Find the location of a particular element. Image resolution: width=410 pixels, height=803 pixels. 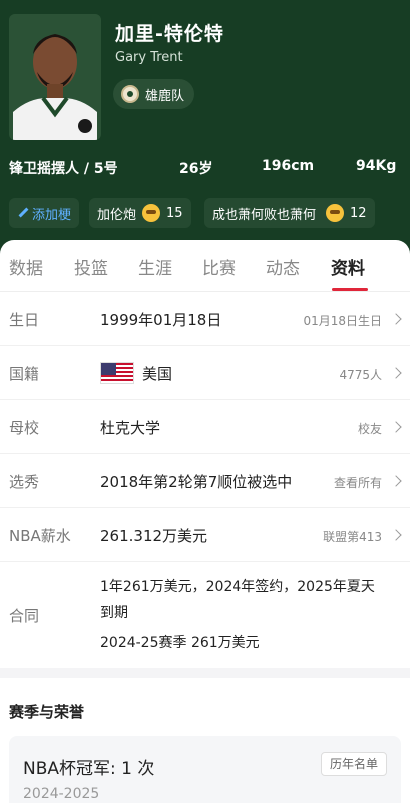

add-tag-button: 添加梗 is located at coordinates (44, 213).